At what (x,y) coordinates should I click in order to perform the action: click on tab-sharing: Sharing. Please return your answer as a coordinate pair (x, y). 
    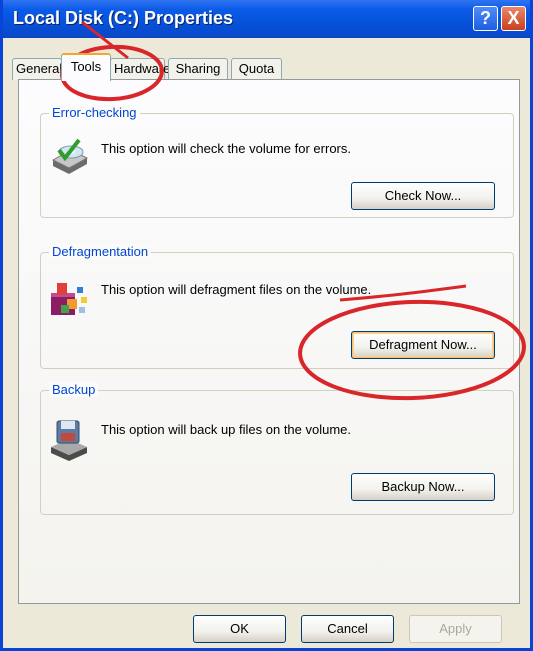
    Looking at the image, I should click on (198, 69).